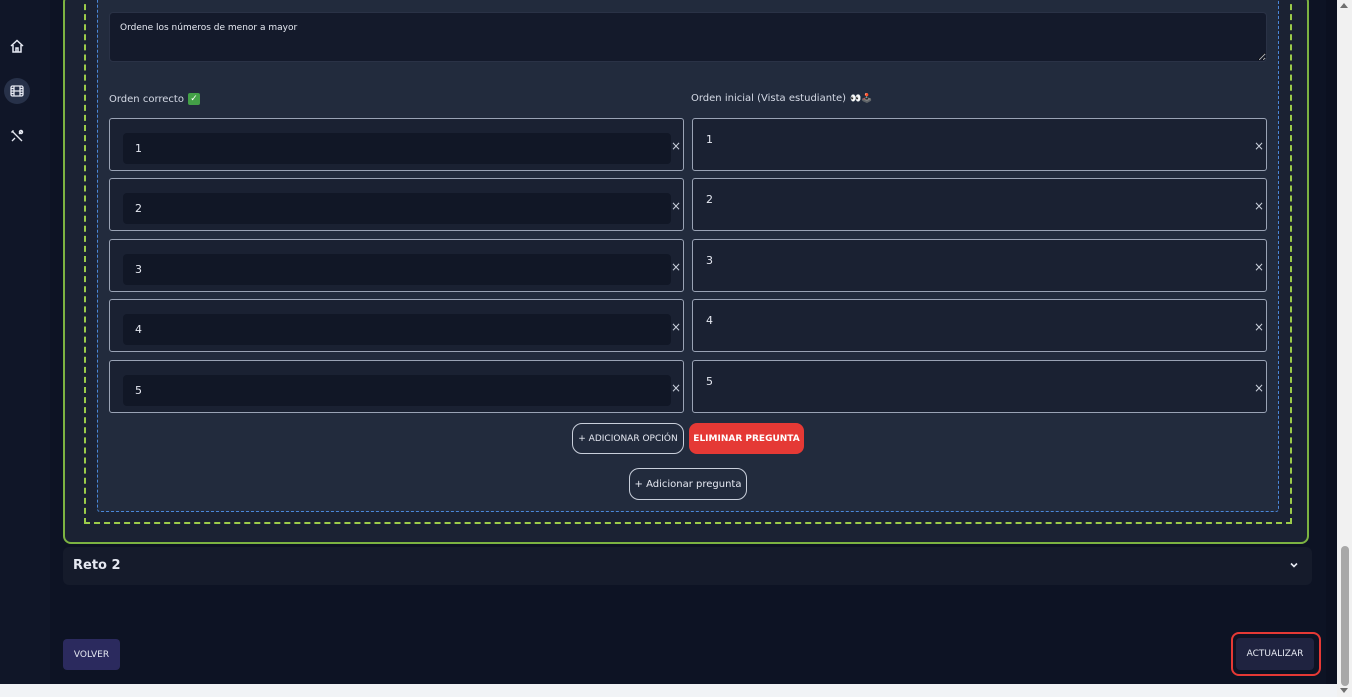 The width and height of the screenshot is (1352, 697). I want to click on initial-order-label: Orden inicial (Vista estudiante) 👀🕹️, so click(781, 98).